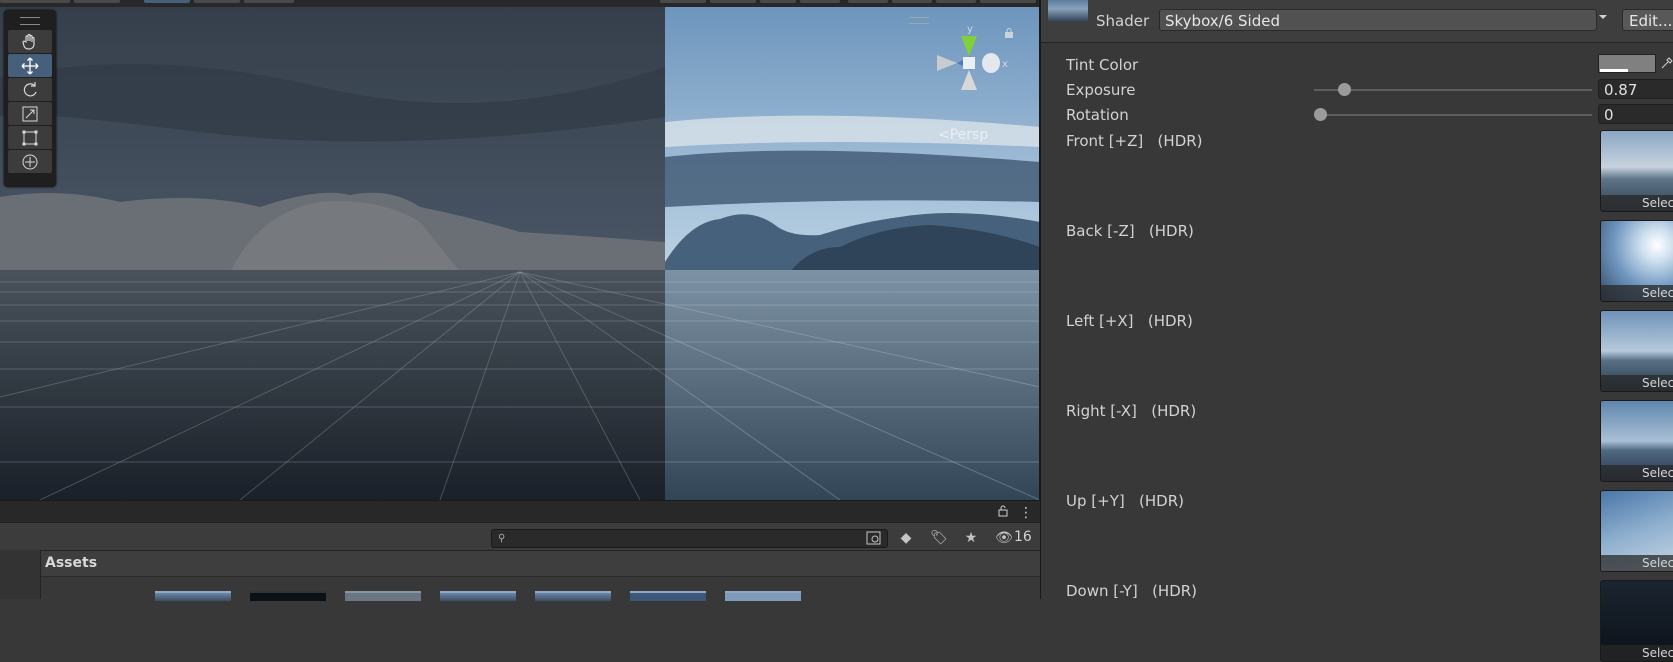  Describe the element at coordinates (969, 135) in the screenshot. I see `projection-label: Persp` at that location.